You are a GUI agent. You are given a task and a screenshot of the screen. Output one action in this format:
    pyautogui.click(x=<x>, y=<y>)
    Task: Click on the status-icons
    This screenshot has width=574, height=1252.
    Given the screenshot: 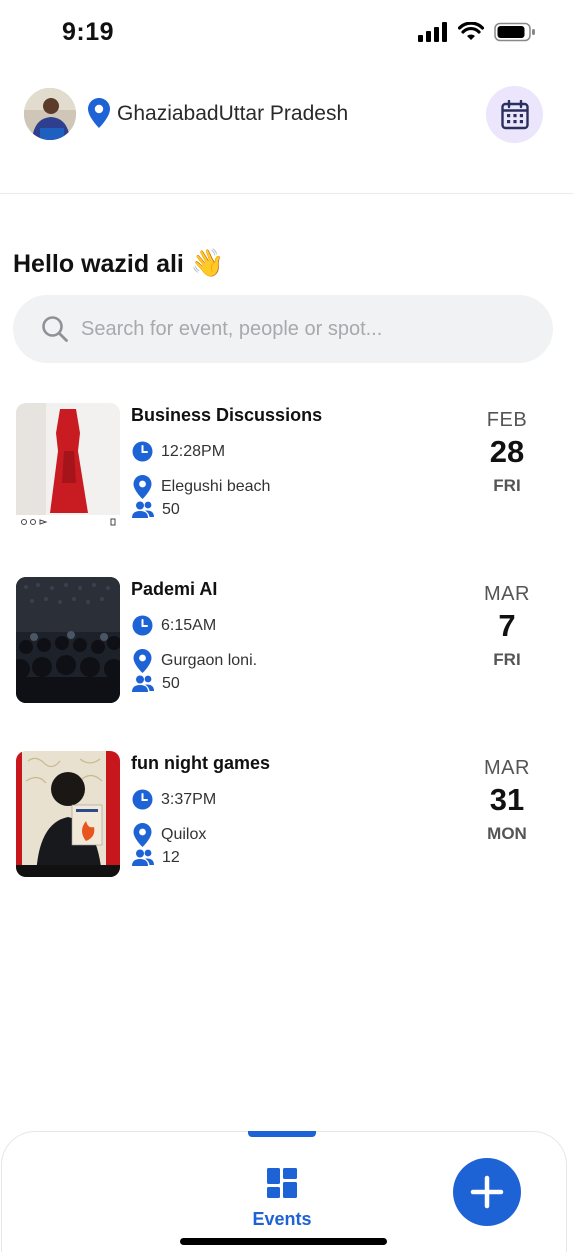 What is the action you would take?
    pyautogui.click(x=477, y=32)
    